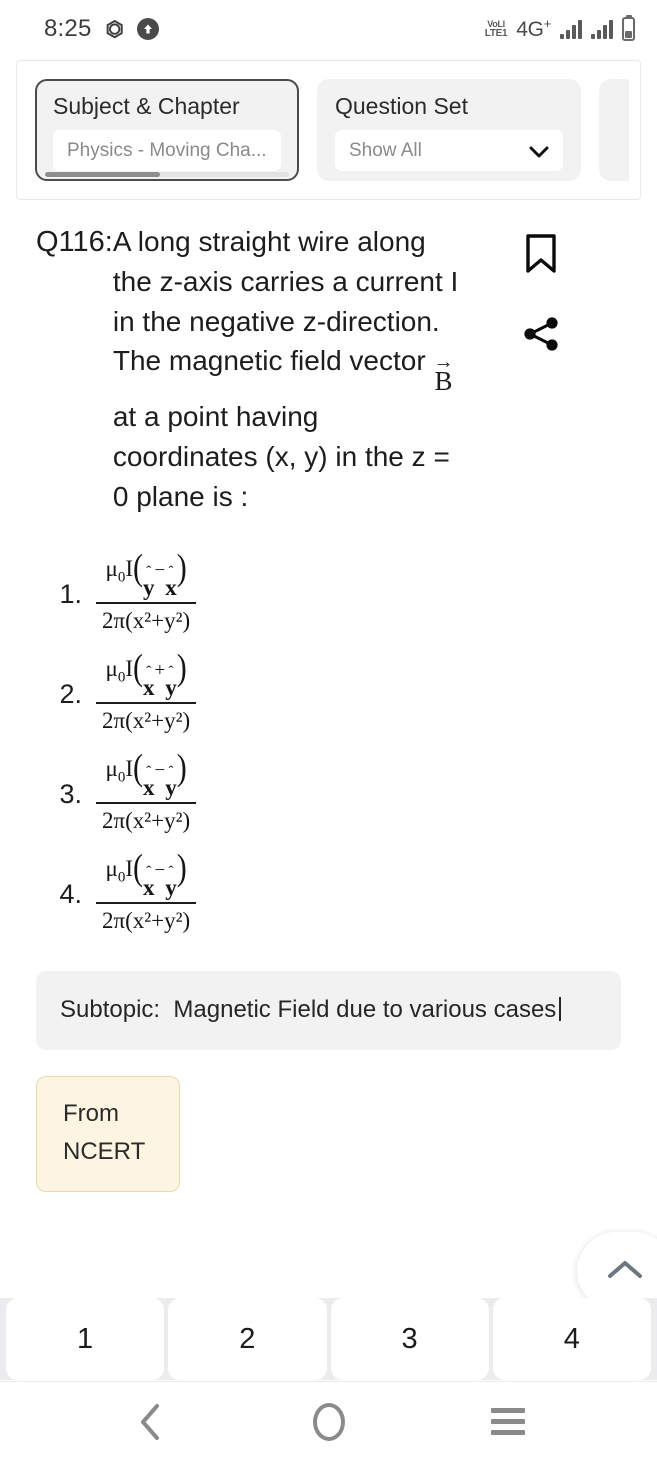 This screenshot has width=657, height=1461. What do you see at coordinates (146, 920) in the screenshot?
I see `option-4-denominator: 2π(x²+y²)` at bounding box center [146, 920].